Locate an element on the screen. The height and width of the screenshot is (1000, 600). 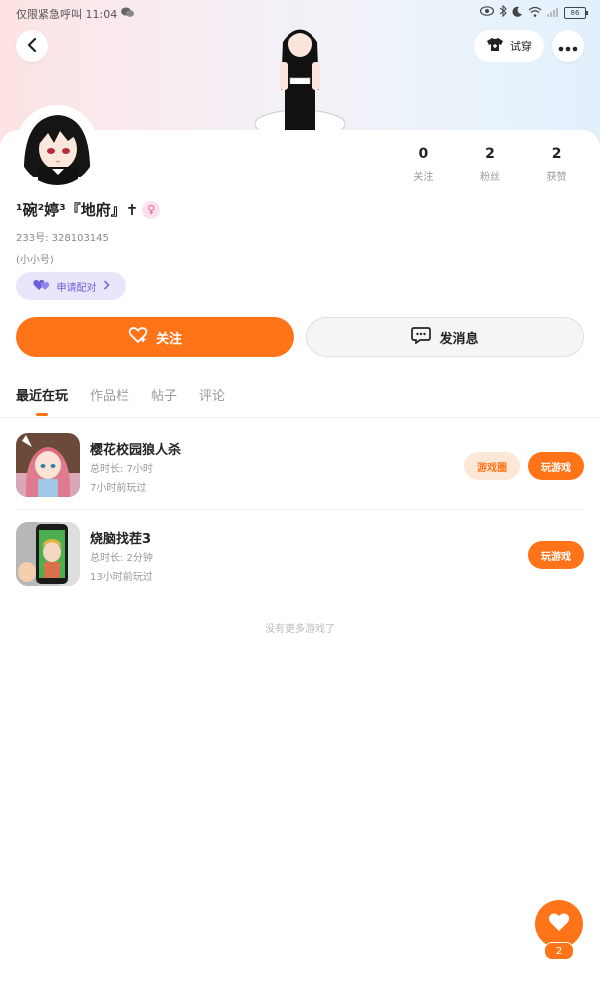
send-message-button: 发消息 is located at coordinates (445, 337).